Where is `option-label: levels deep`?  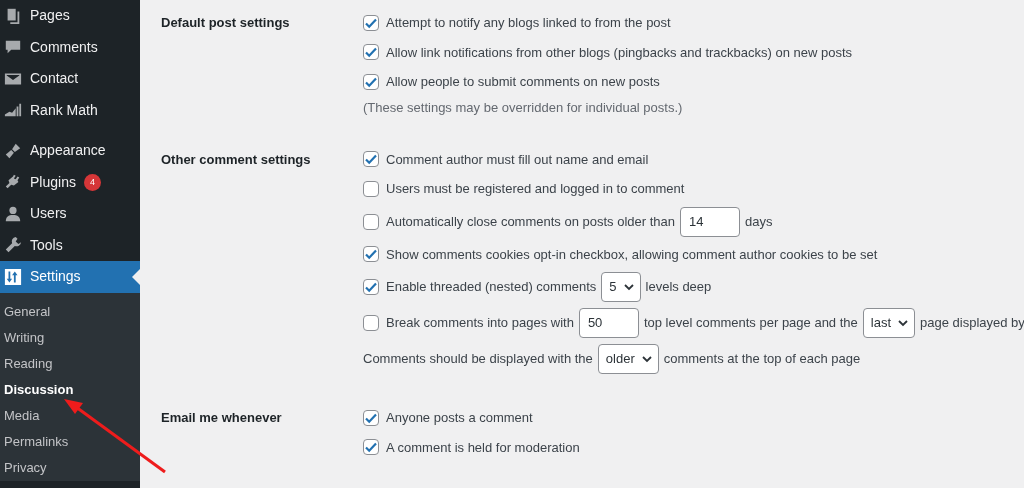
option-label: levels deep is located at coordinates (678, 287).